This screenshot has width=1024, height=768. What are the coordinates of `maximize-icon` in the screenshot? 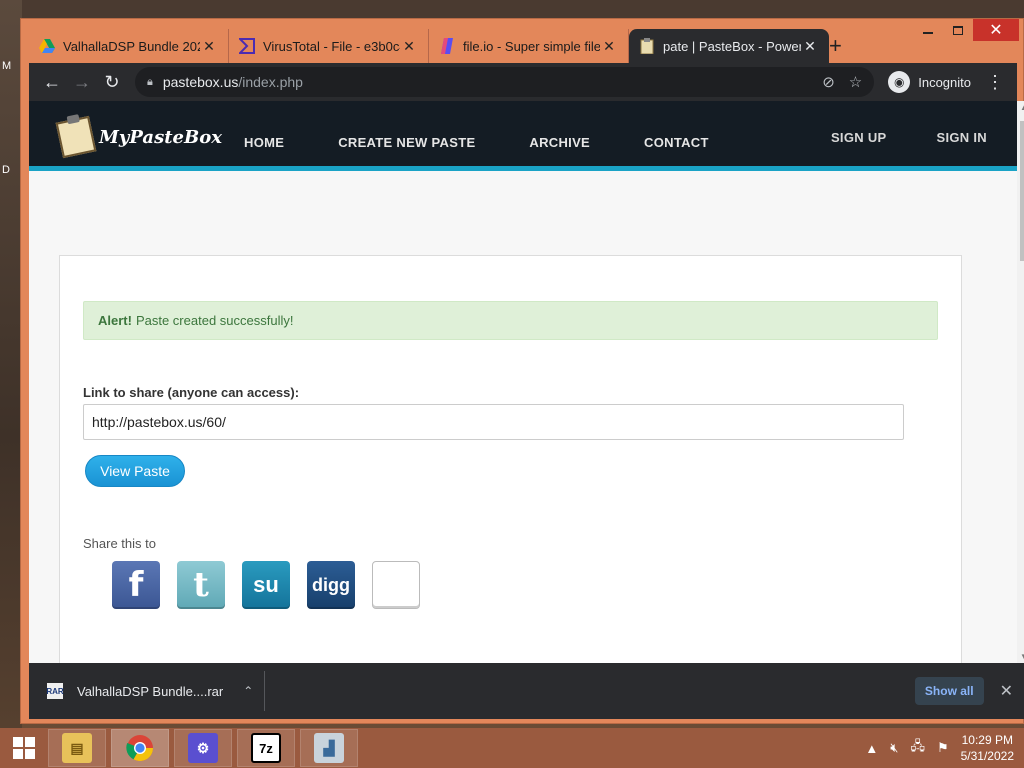 It's located at (958, 30).